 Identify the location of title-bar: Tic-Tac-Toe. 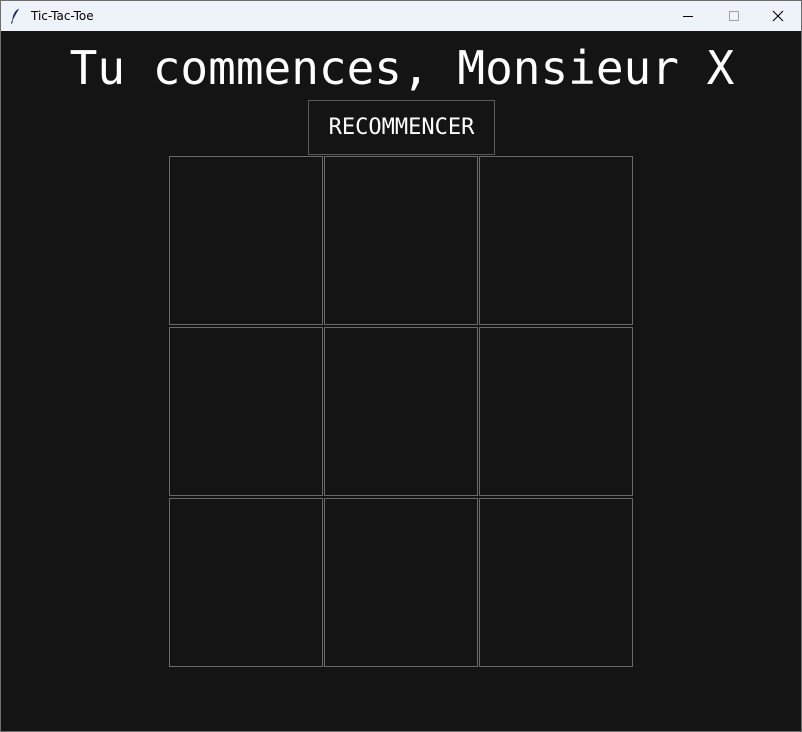
(401, 16).